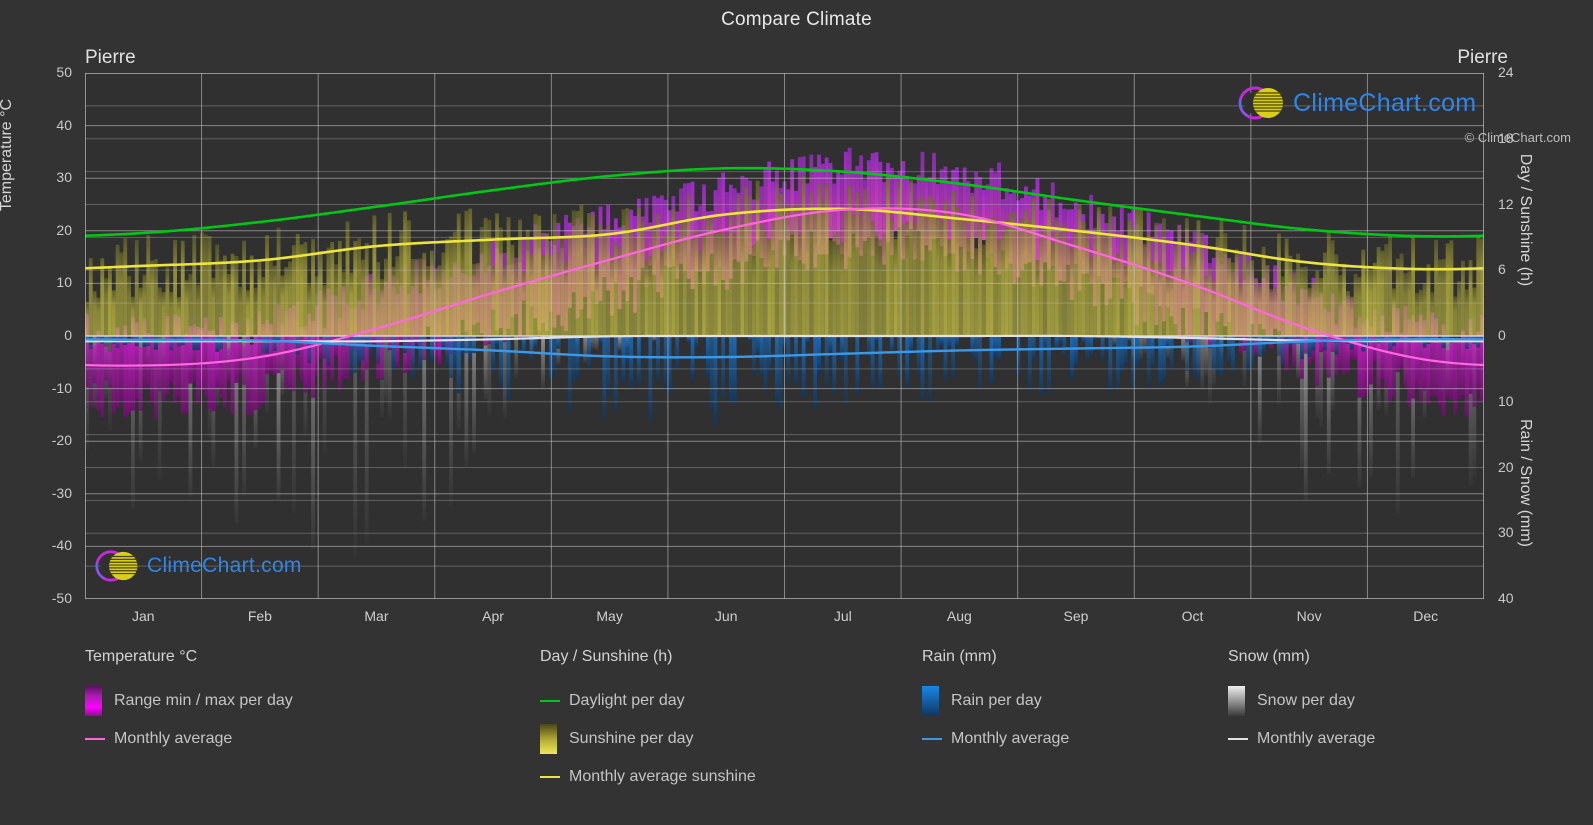 Image resolution: width=1593 pixels, height=825 pixels. What do you see at coordinates (61, 387) in the screenshot?
I see `y-tick-left: -10` at bounding box center [61, 387].